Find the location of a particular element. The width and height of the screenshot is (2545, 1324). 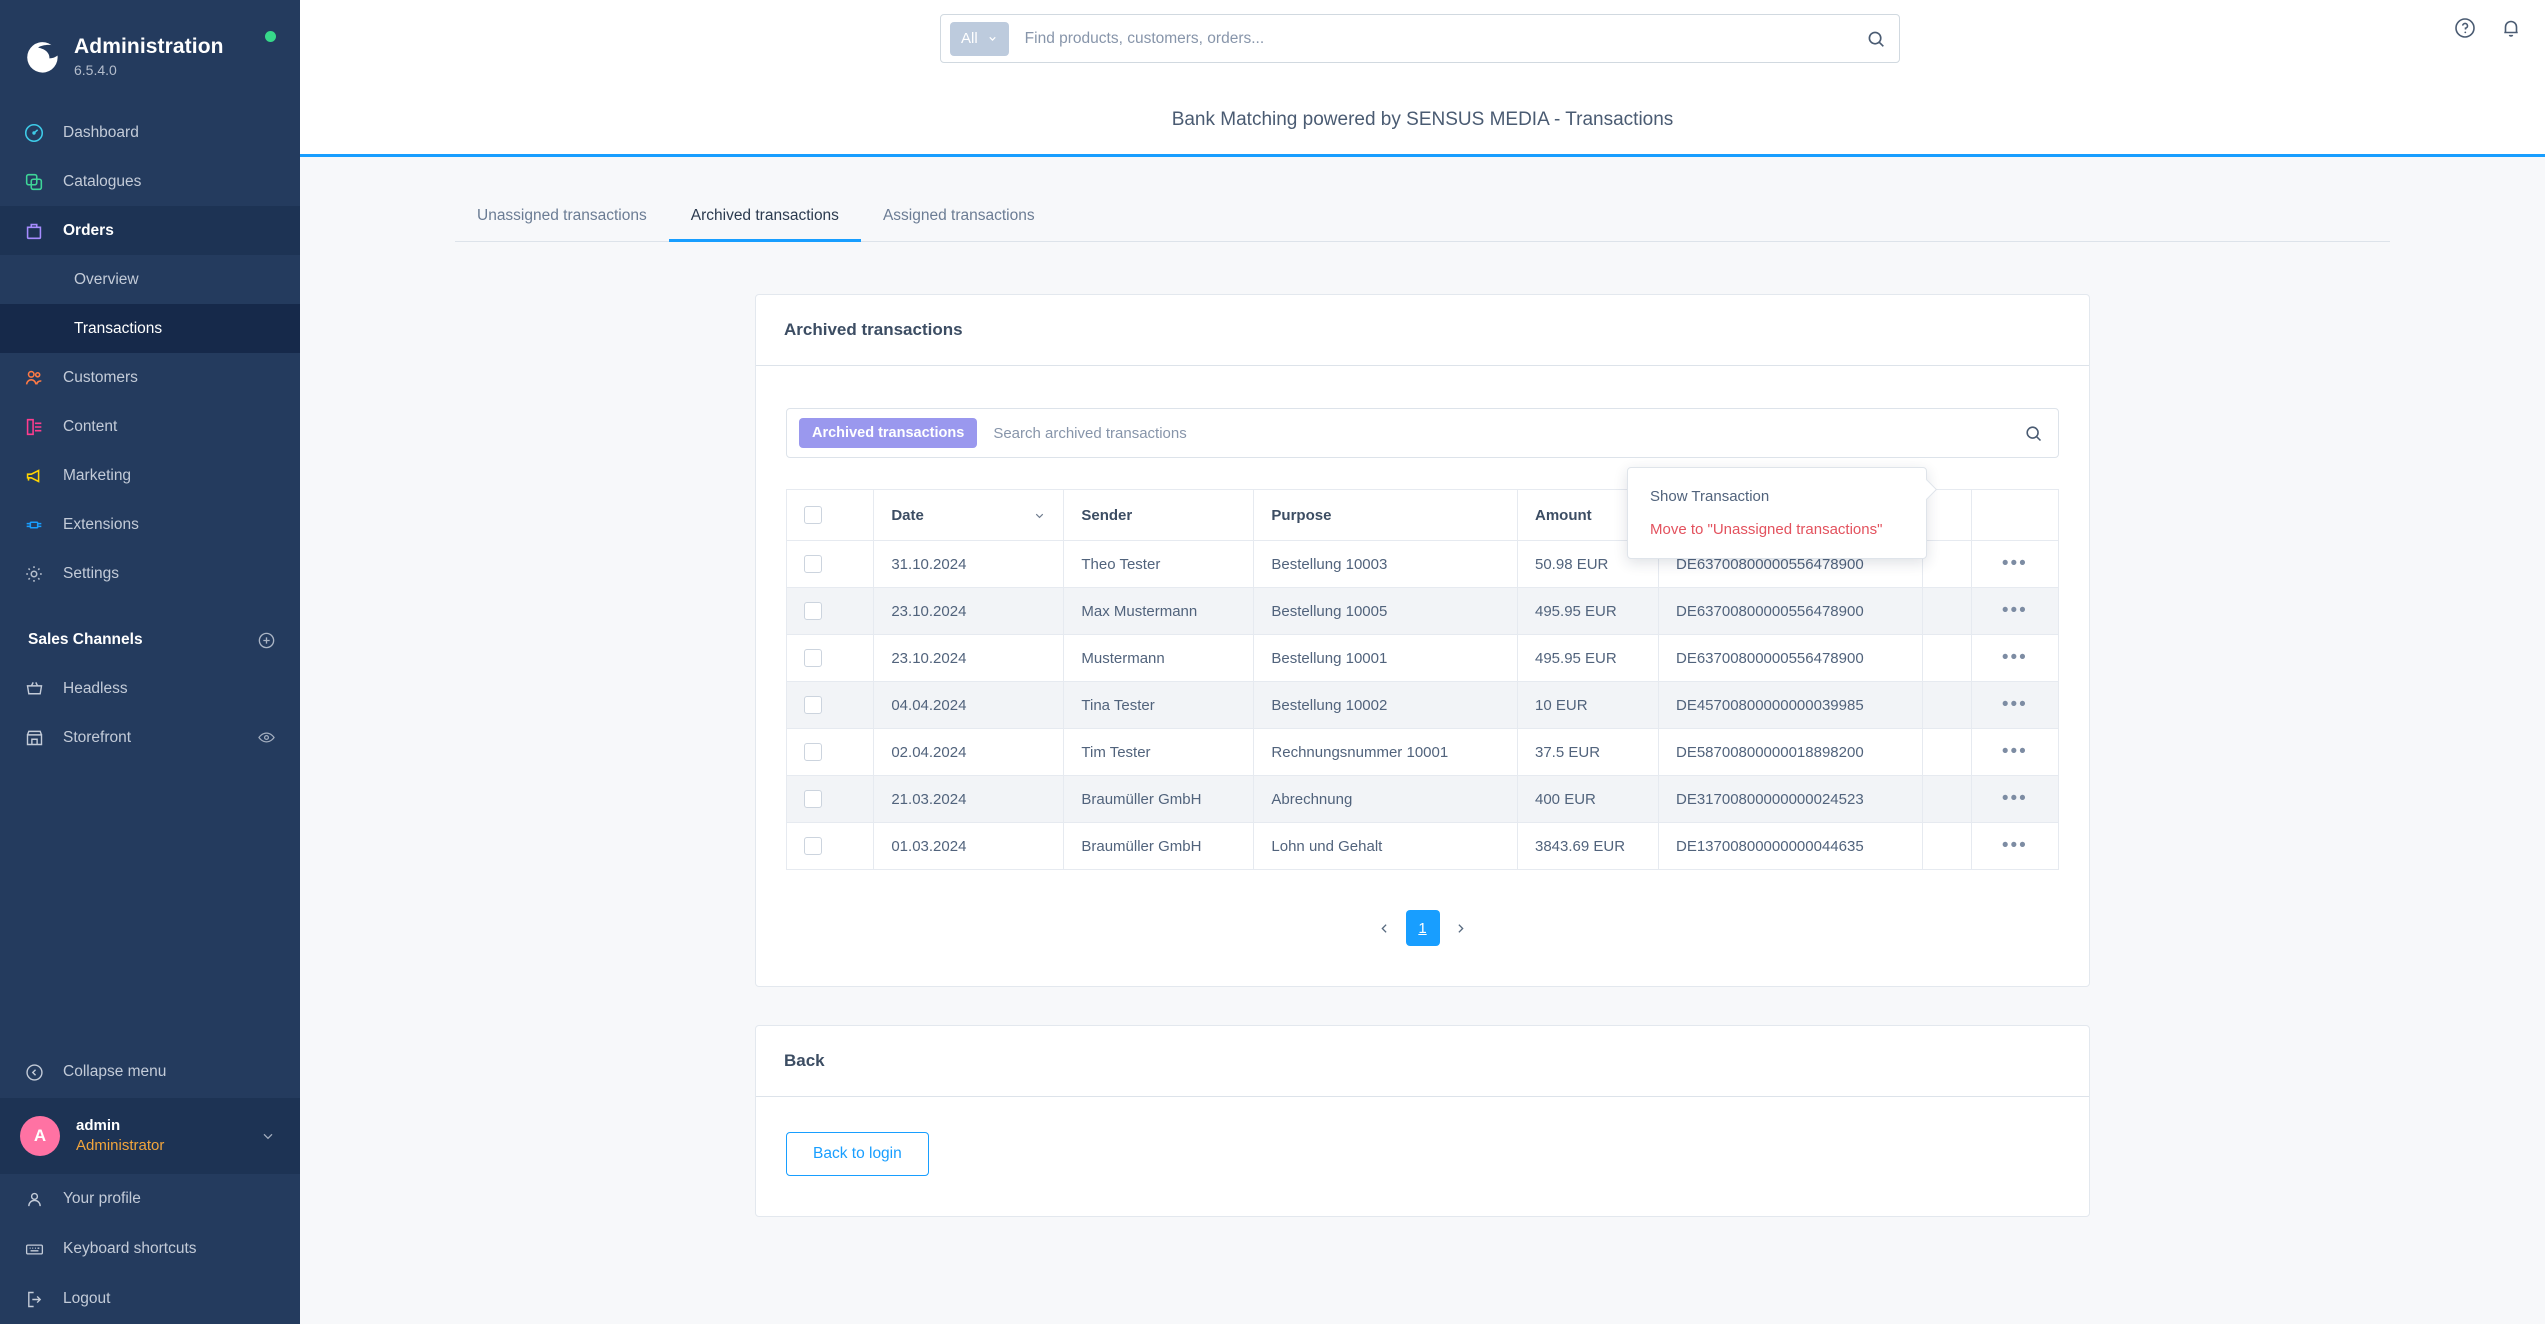

bell-icon is located at coordinates (2511, 28).